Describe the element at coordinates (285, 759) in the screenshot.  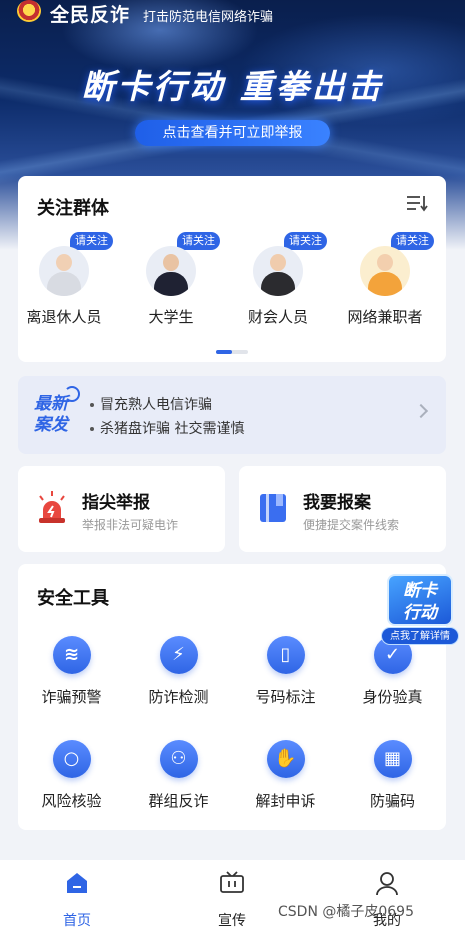
I see `hand-icon: ✋` at that location.